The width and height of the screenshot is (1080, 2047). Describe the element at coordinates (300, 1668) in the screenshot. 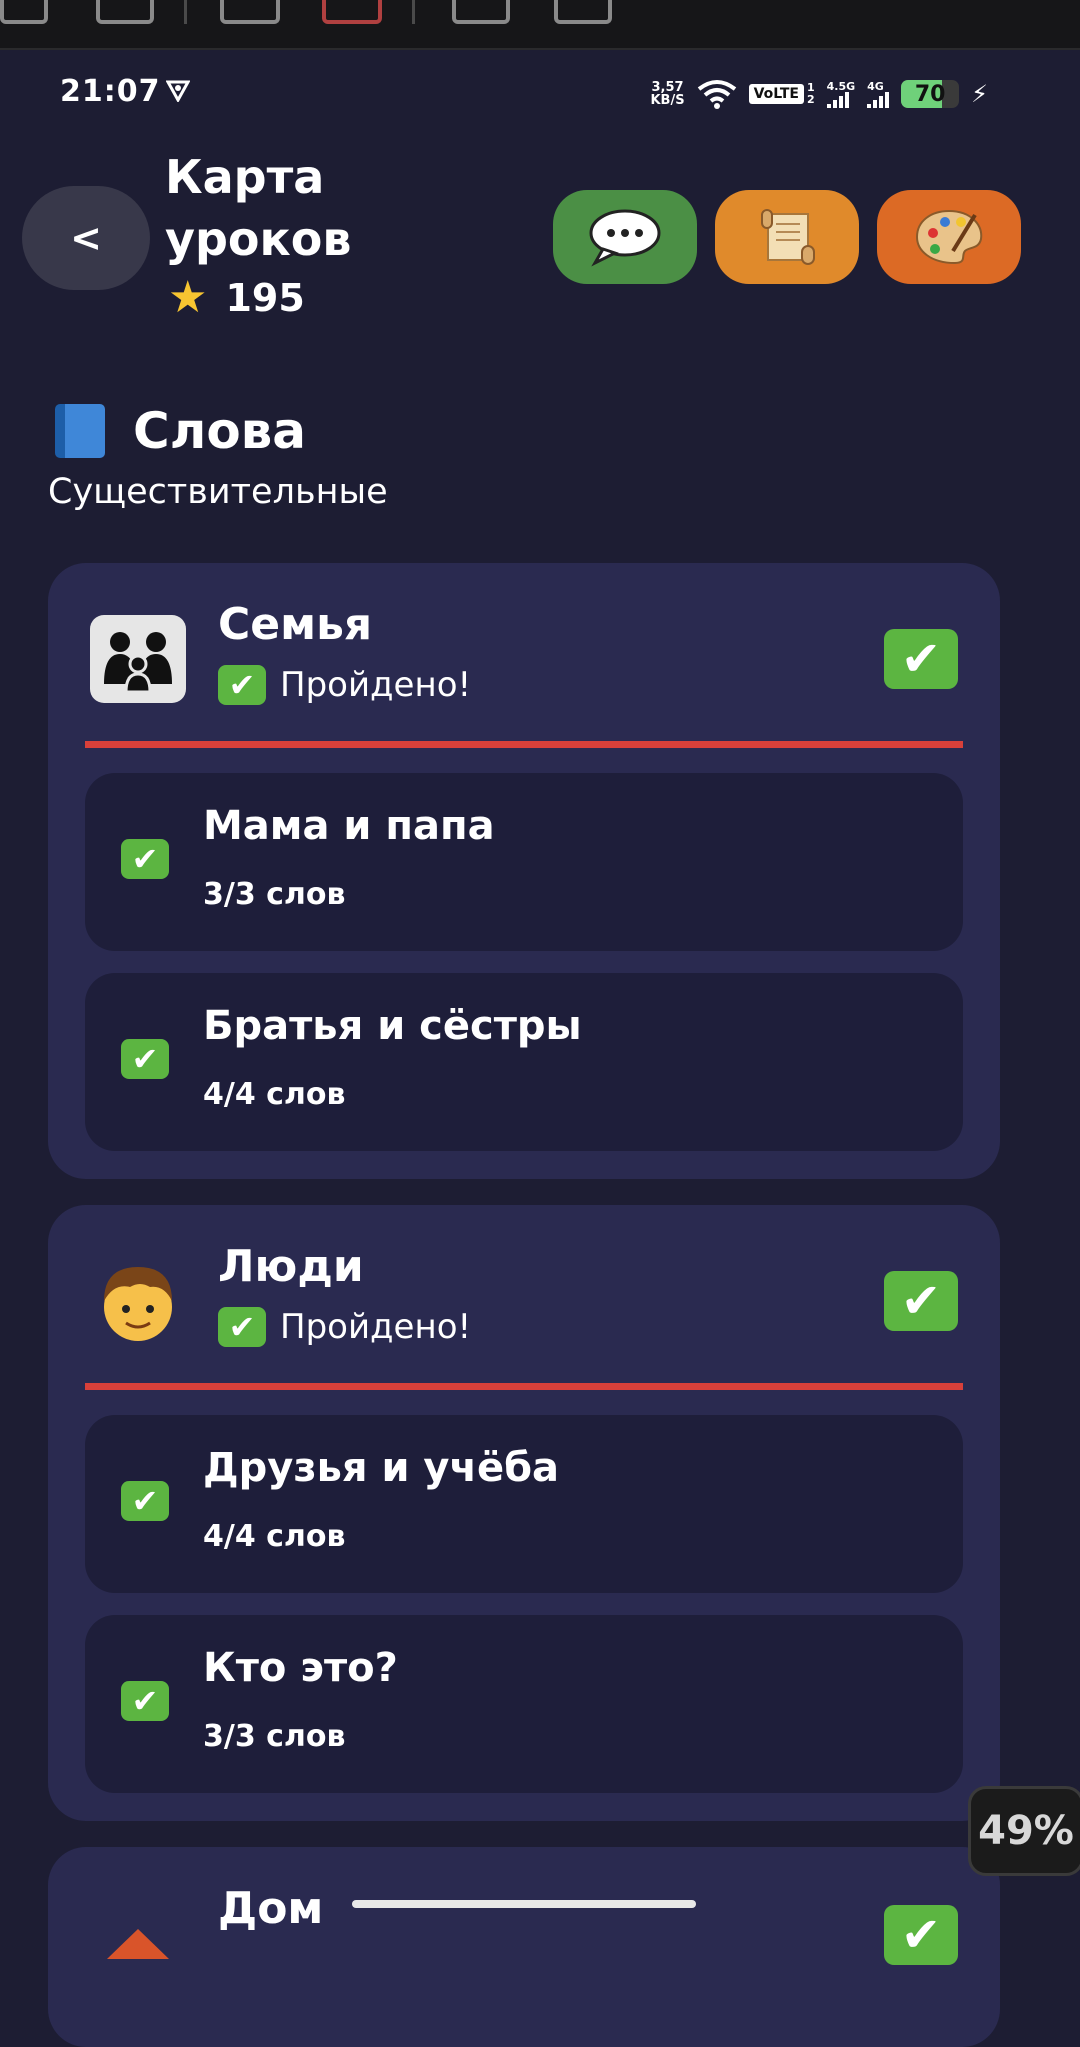

I see `lesson-title: Кто это?` at that location.